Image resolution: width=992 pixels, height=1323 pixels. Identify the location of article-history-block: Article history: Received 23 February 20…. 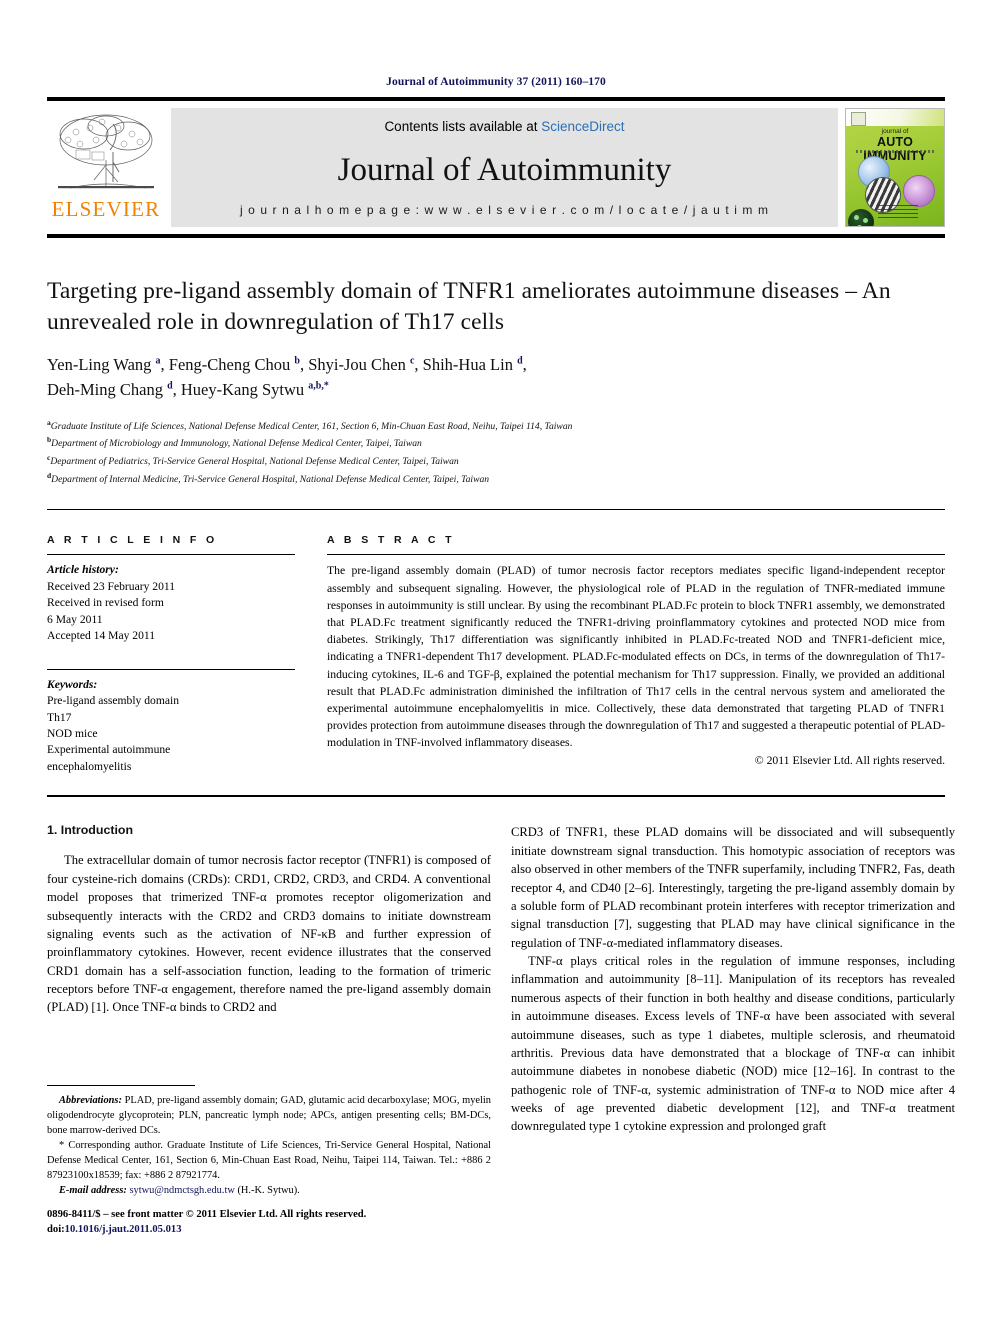
(171, 603).